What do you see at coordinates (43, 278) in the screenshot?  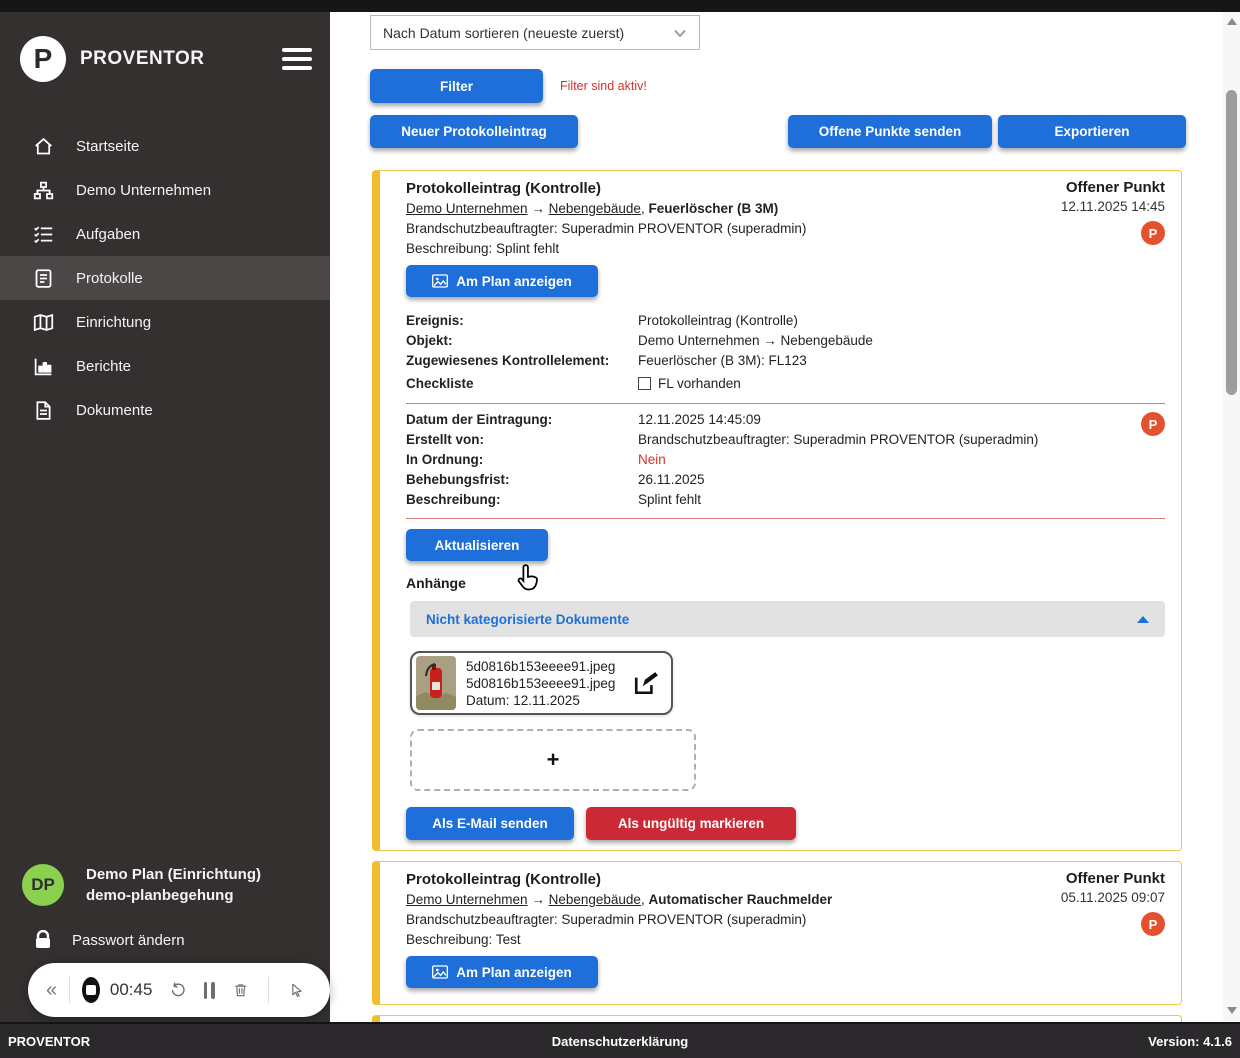 I see `journal-icon` at bounding box center [43, 278].